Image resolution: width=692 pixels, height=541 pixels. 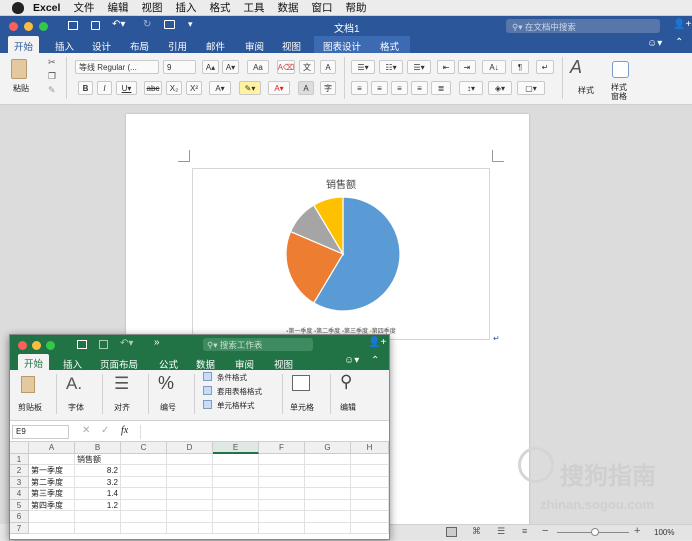 I want to click on table-format-button: 套用表格格式, so click(x=239, y=391).